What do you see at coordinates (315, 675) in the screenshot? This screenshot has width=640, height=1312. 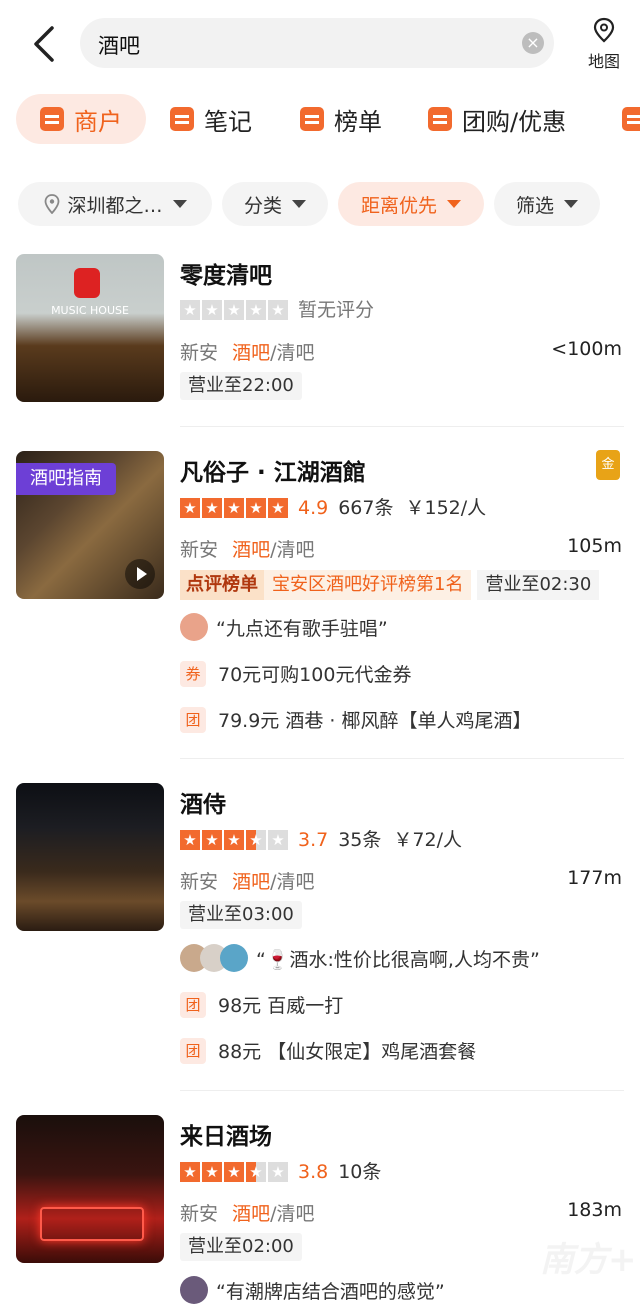 I see `coupon-text: 70元可购100元代金券` at bounding box center [315, 675].